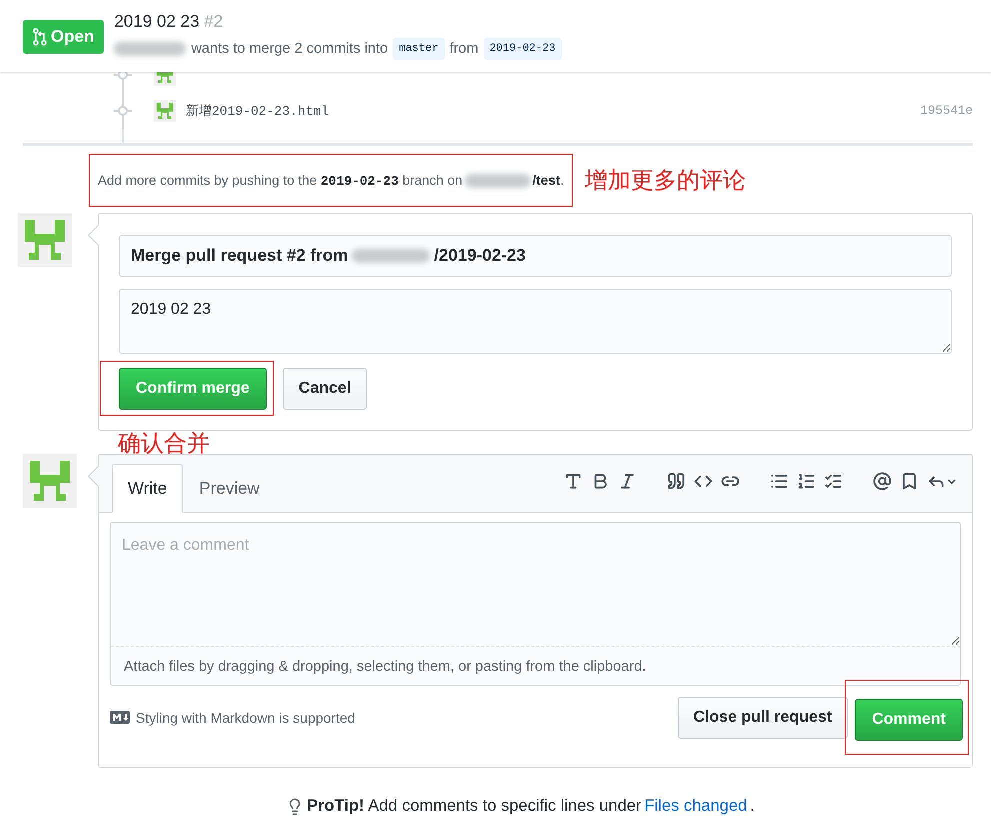 The image size is (991, 822). I want to click on markdown-note: Styling with Markdown is supported, so click(246, 718).